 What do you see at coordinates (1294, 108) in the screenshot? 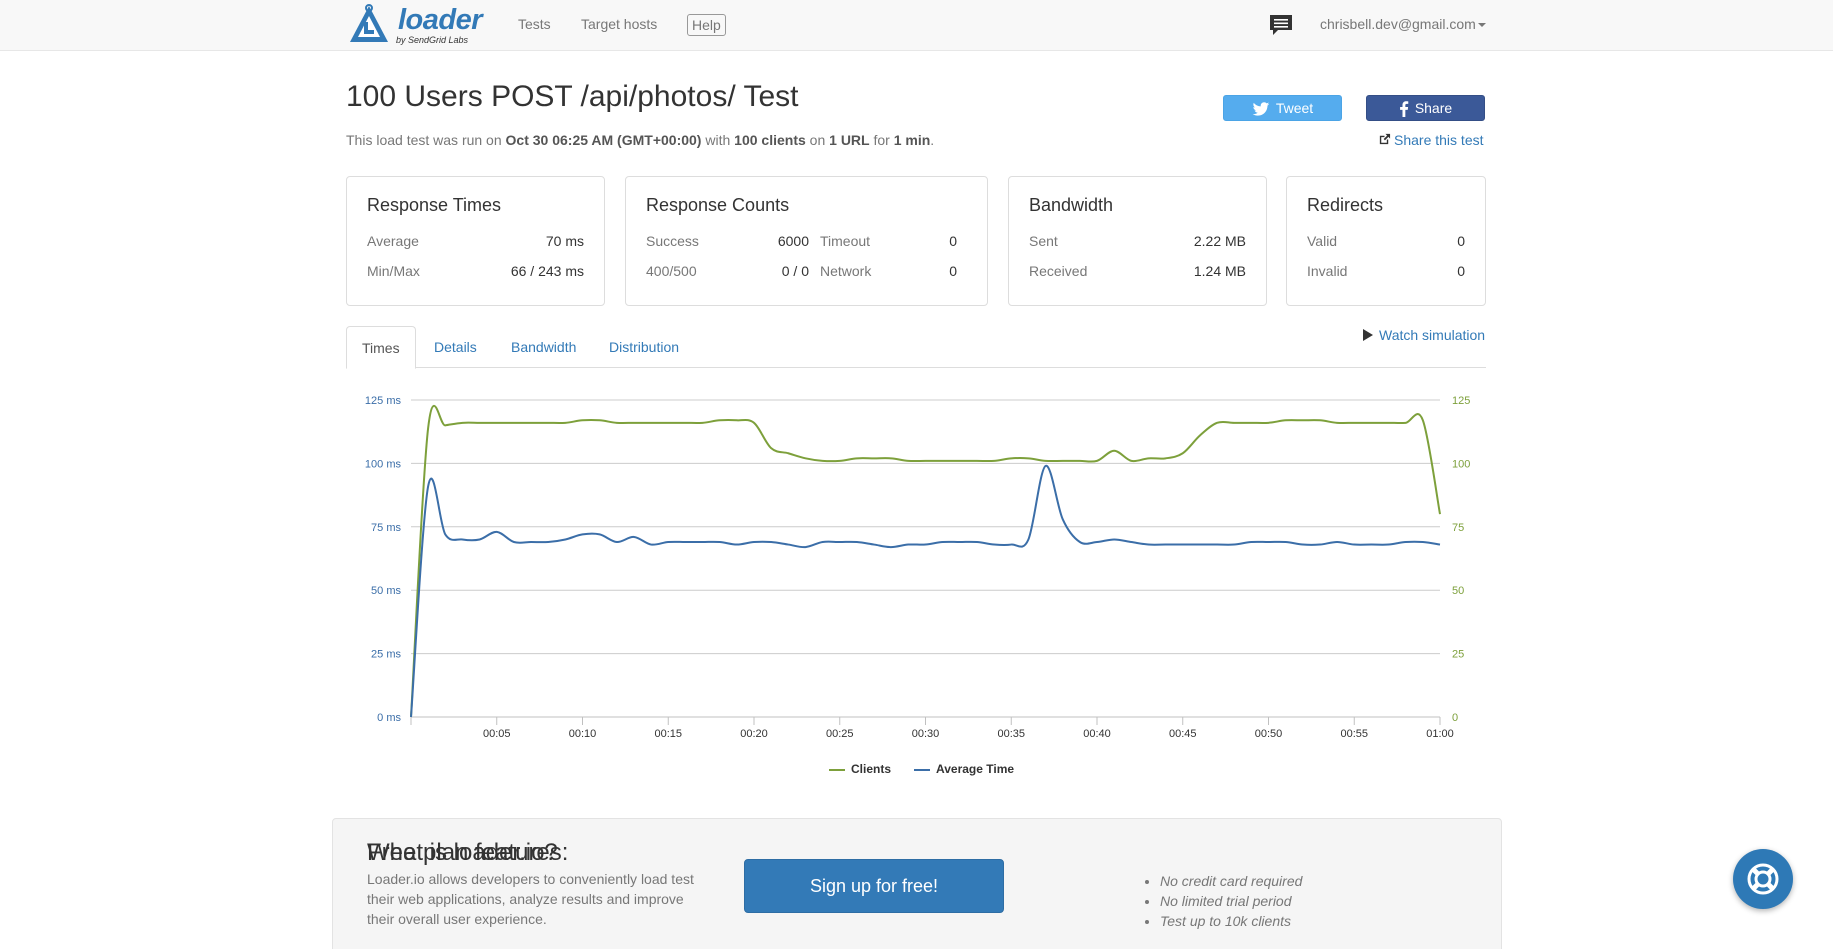
I see `tweet-label: Tweet` at bounding box center [1294, 108].